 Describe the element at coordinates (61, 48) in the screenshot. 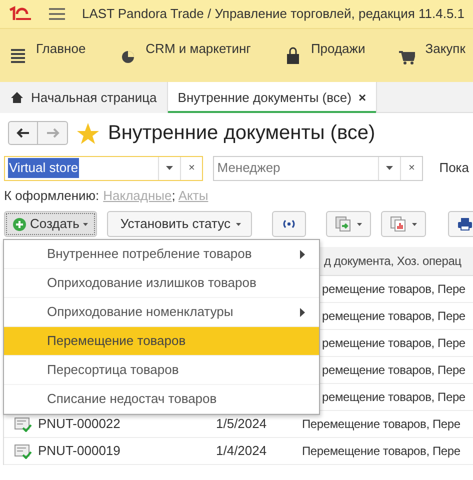

I see `section-link: Главное` at that location.